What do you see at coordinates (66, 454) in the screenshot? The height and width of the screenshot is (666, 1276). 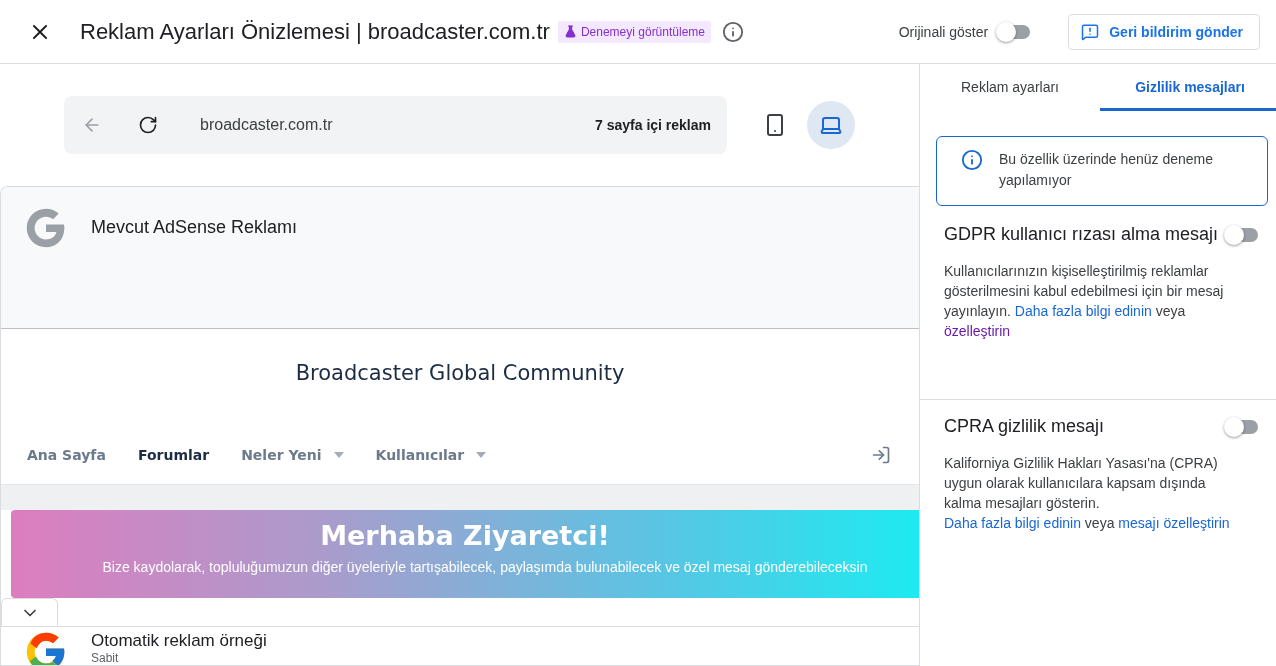 I see `nav-link: Ana Sayfa` at bounding box center [66, 454].